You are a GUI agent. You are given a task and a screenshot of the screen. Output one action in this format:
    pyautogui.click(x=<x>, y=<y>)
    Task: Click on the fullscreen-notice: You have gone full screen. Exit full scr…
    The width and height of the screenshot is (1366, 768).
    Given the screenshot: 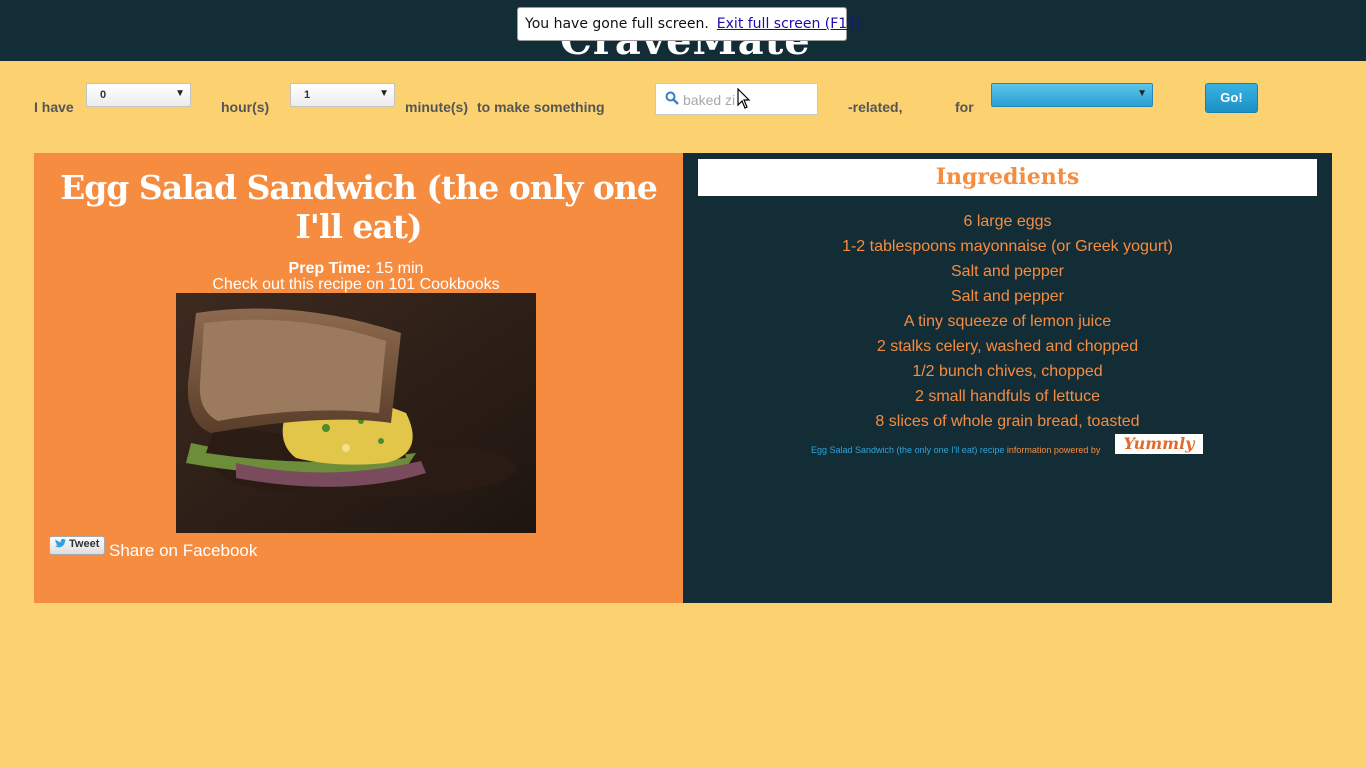 What is the action you would take?
    pyautogui.click(x=689, y=24)
    